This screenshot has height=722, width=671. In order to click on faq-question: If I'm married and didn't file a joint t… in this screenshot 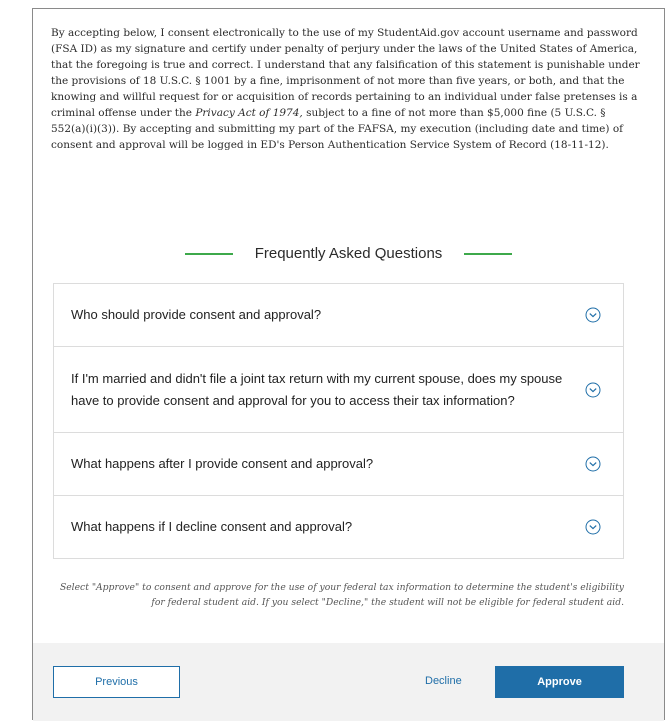, I will do `click(317, 389)`.